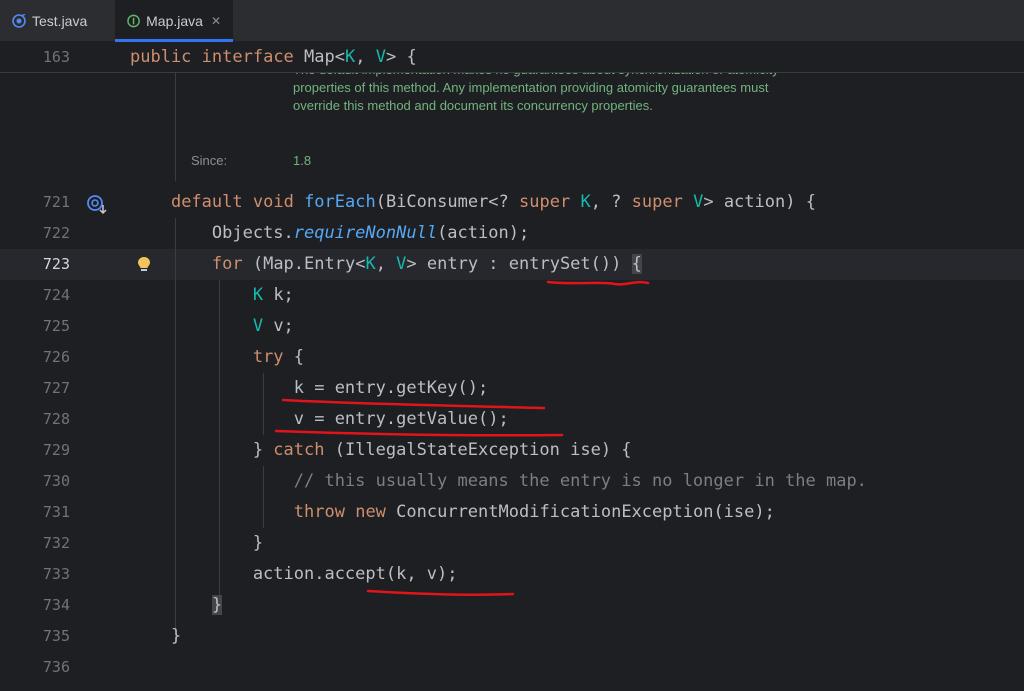 This screenshot has width=1024, height=691. Describe the element at coordinates (56, 57) in the screenshot. I see `line-number: 163` at that location.